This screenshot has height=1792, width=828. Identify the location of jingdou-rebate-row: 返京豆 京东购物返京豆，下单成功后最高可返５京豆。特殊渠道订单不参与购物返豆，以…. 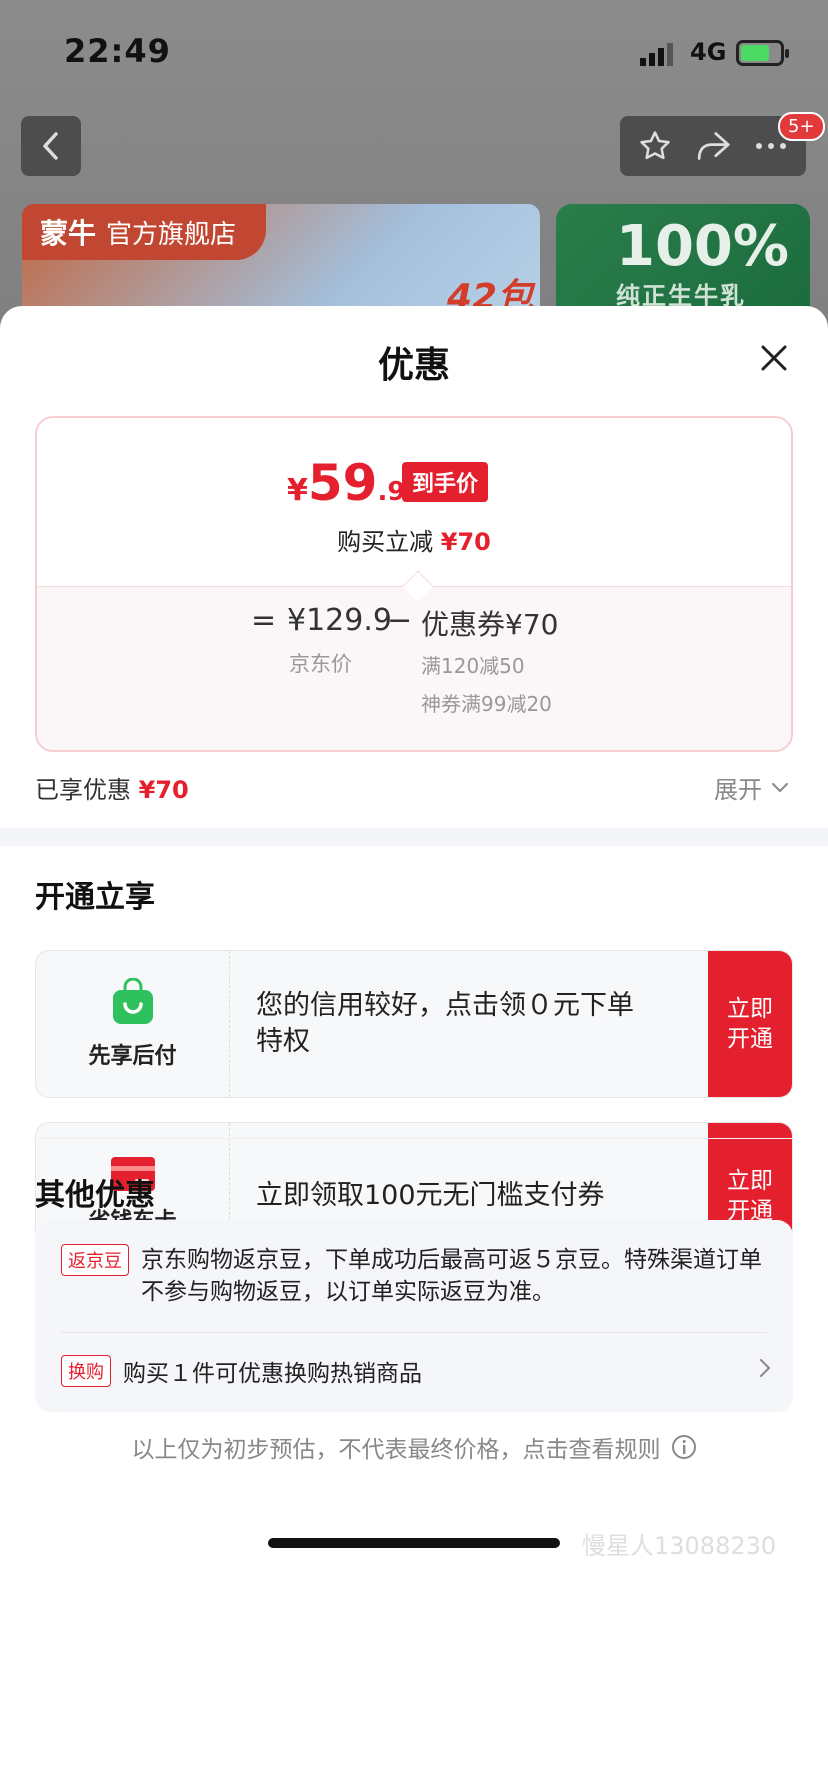
(416, 1276).